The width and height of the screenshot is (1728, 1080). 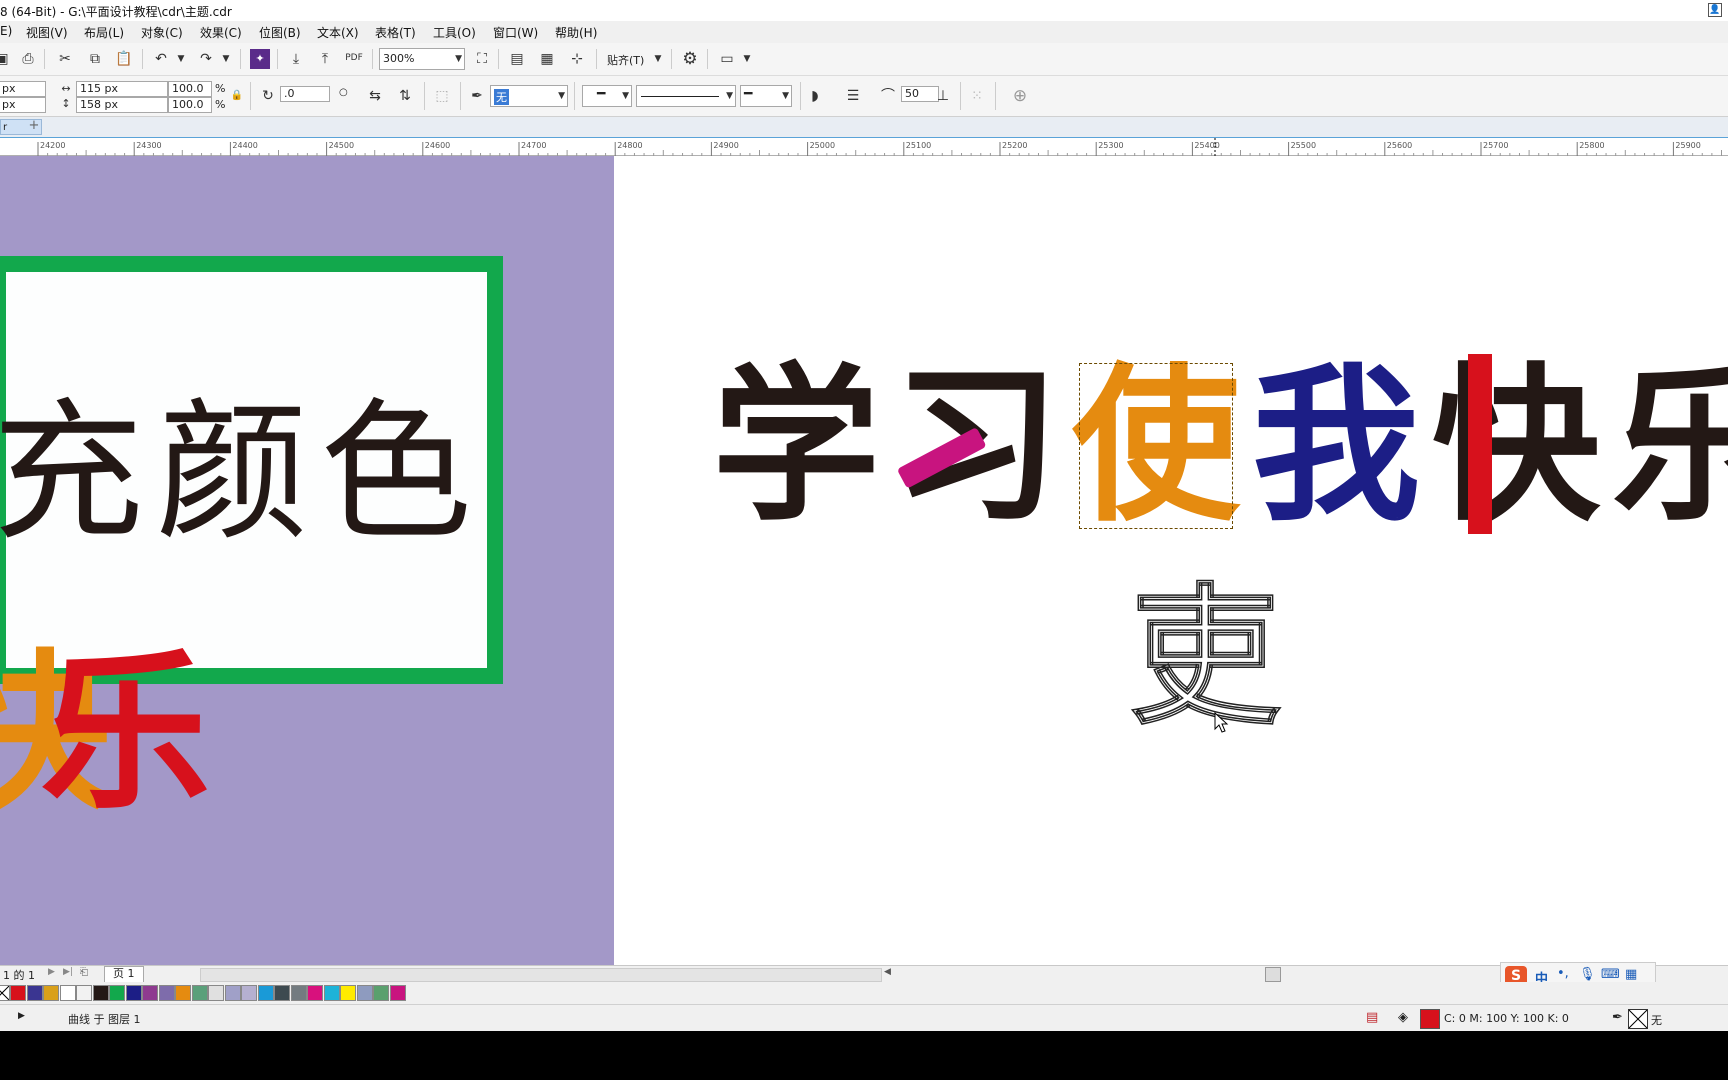 What do you see at coordinates (395, 32) in the screenshot?
I see `menu-table: 表格(T)` at bounding box center [395, 32].